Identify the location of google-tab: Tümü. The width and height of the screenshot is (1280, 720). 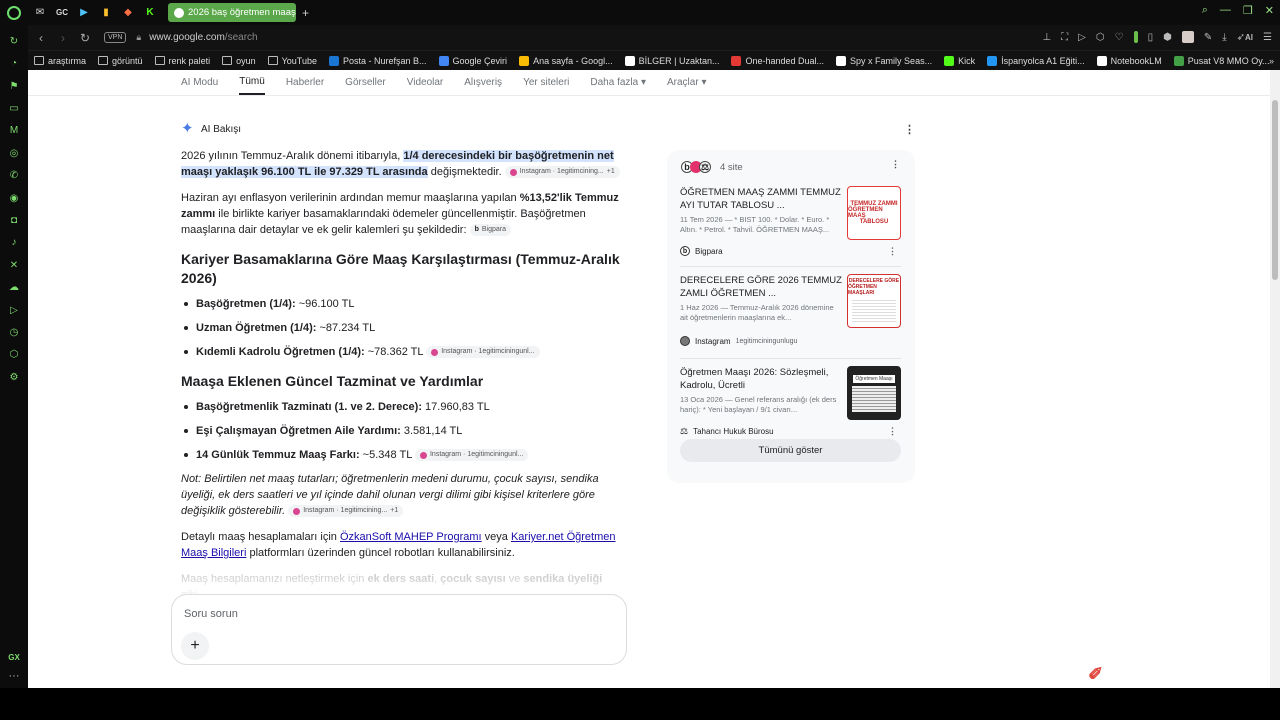
(252, 82).